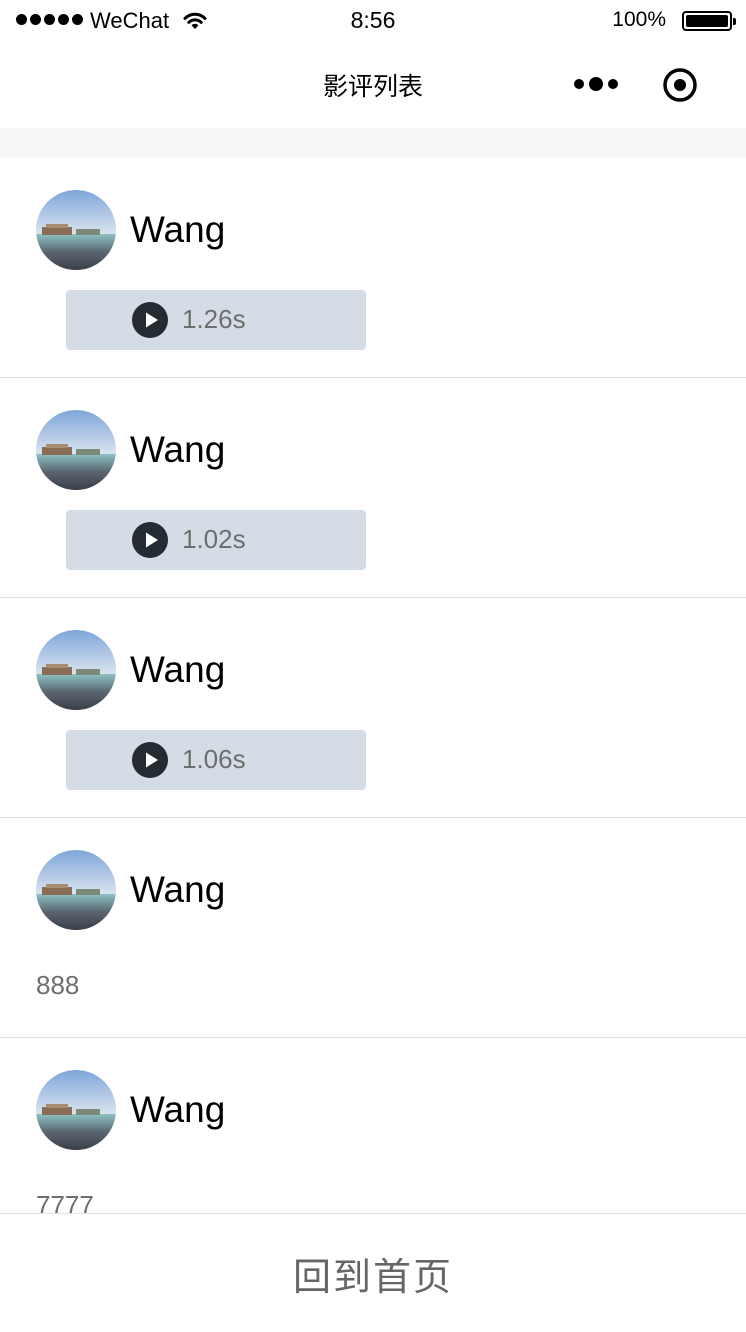  Describe the element at coordinates (680, 85) in the screenshot. I see `close-target-icon` at that location.